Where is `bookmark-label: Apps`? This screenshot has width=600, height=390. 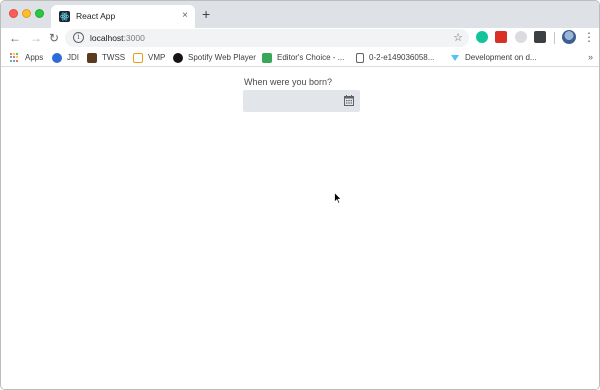 bookmark-label: Apps is located at coordinates (34, 57).